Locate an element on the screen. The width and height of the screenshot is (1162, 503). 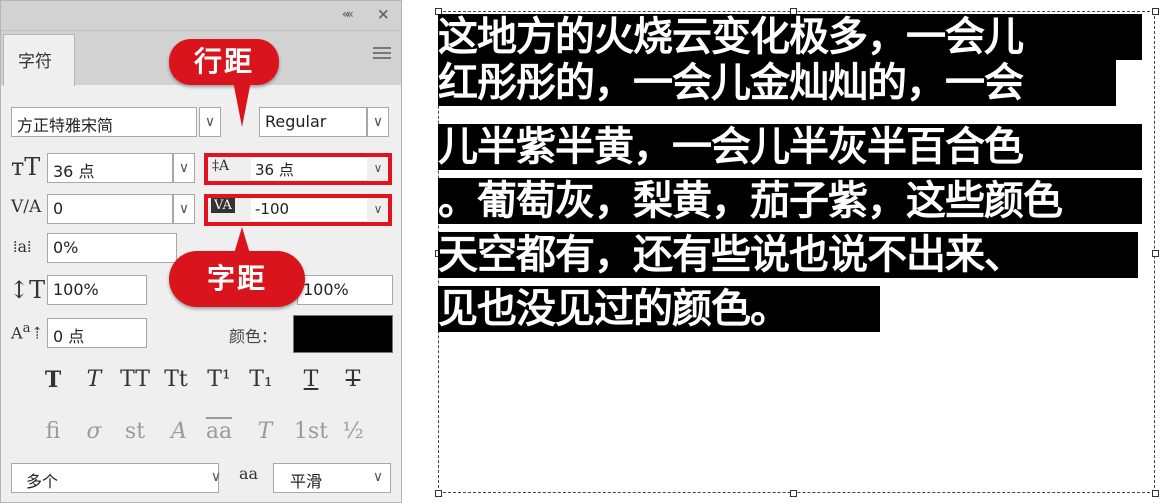
leading-callout: 行距 is located at coordinates (224, 62).